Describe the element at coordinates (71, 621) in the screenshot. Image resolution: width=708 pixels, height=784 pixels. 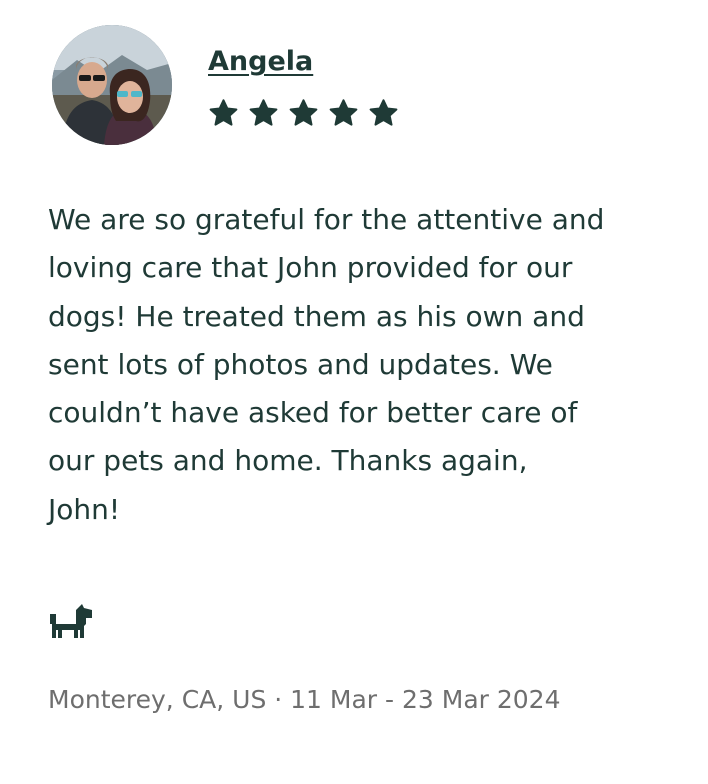
I see `dog-icon` at that location.